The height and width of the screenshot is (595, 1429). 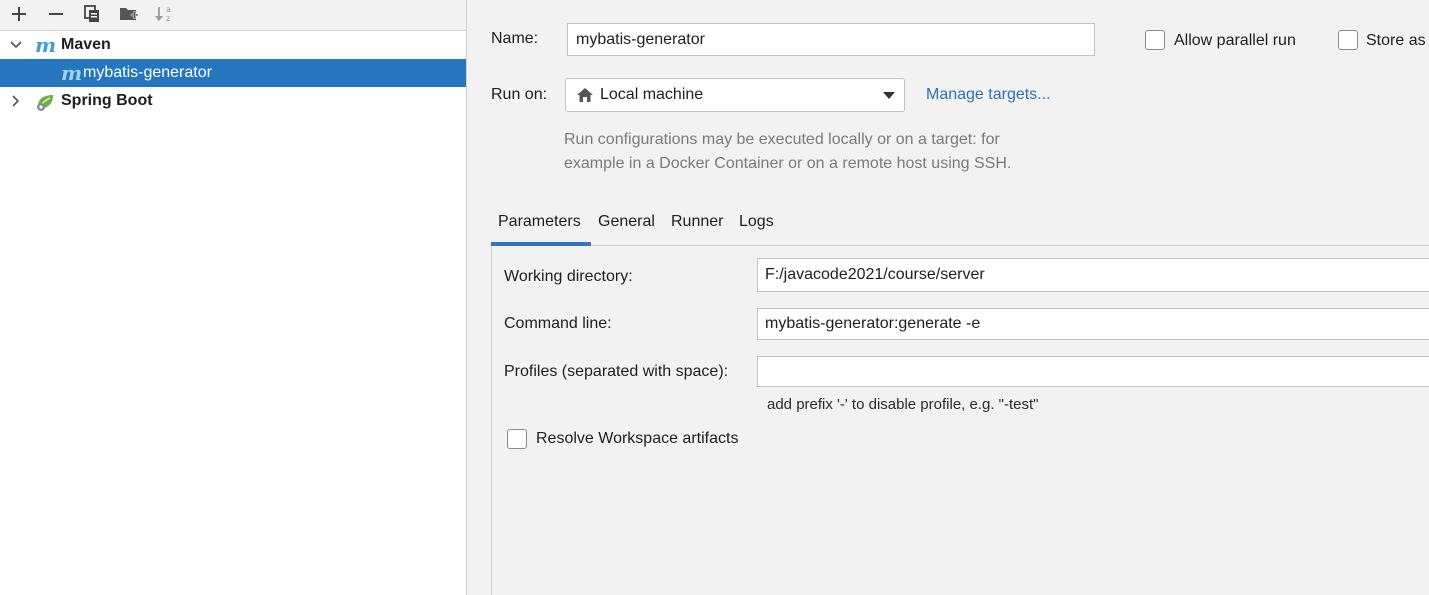 I want to click on new-folder-icon, so click(x=129, y=14).